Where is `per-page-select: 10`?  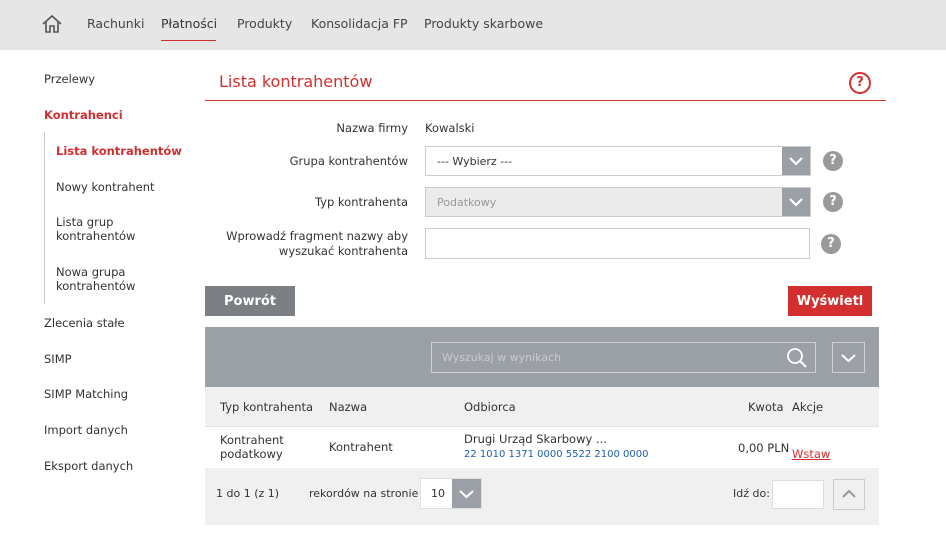
per-page-select: 10 is located at coordinates (451, 493).